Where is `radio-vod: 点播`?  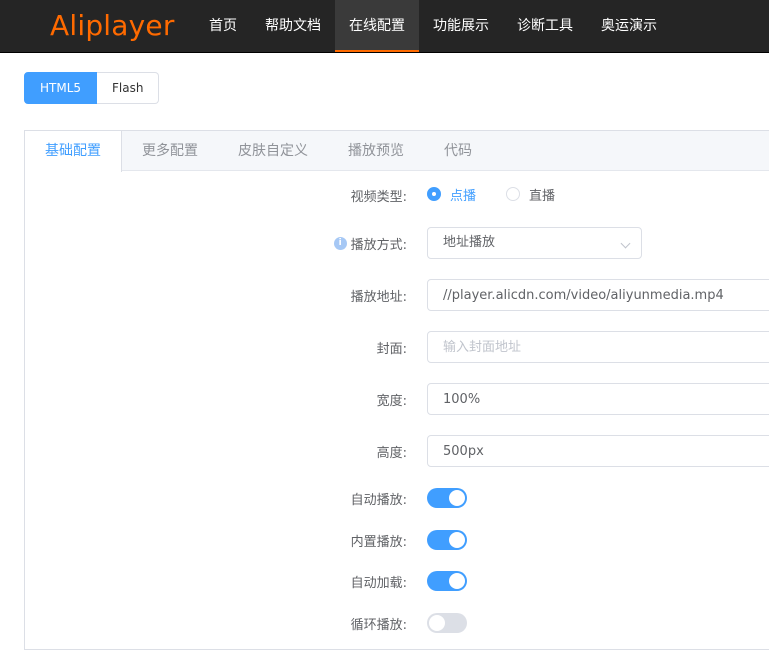 radio-vod: 点播 is located at coordinates (451, 194).